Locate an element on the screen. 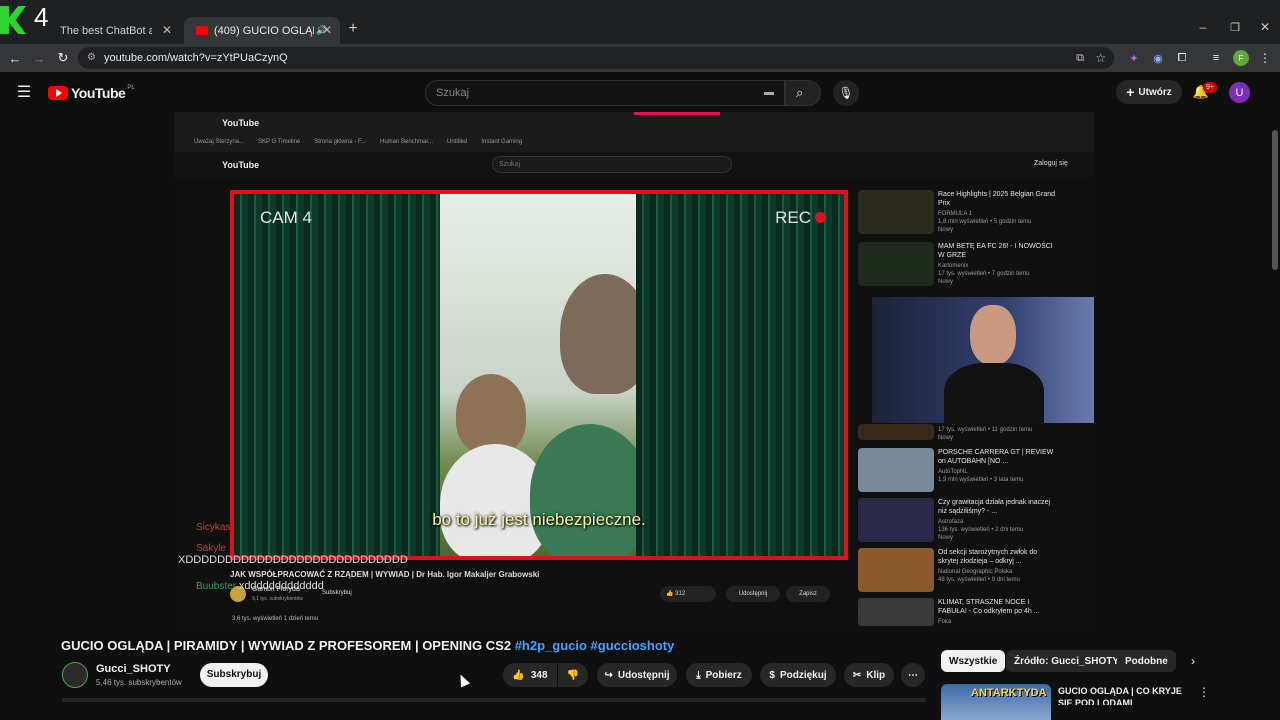  search-icon: ⌕ is located at coordinates (800, 92).